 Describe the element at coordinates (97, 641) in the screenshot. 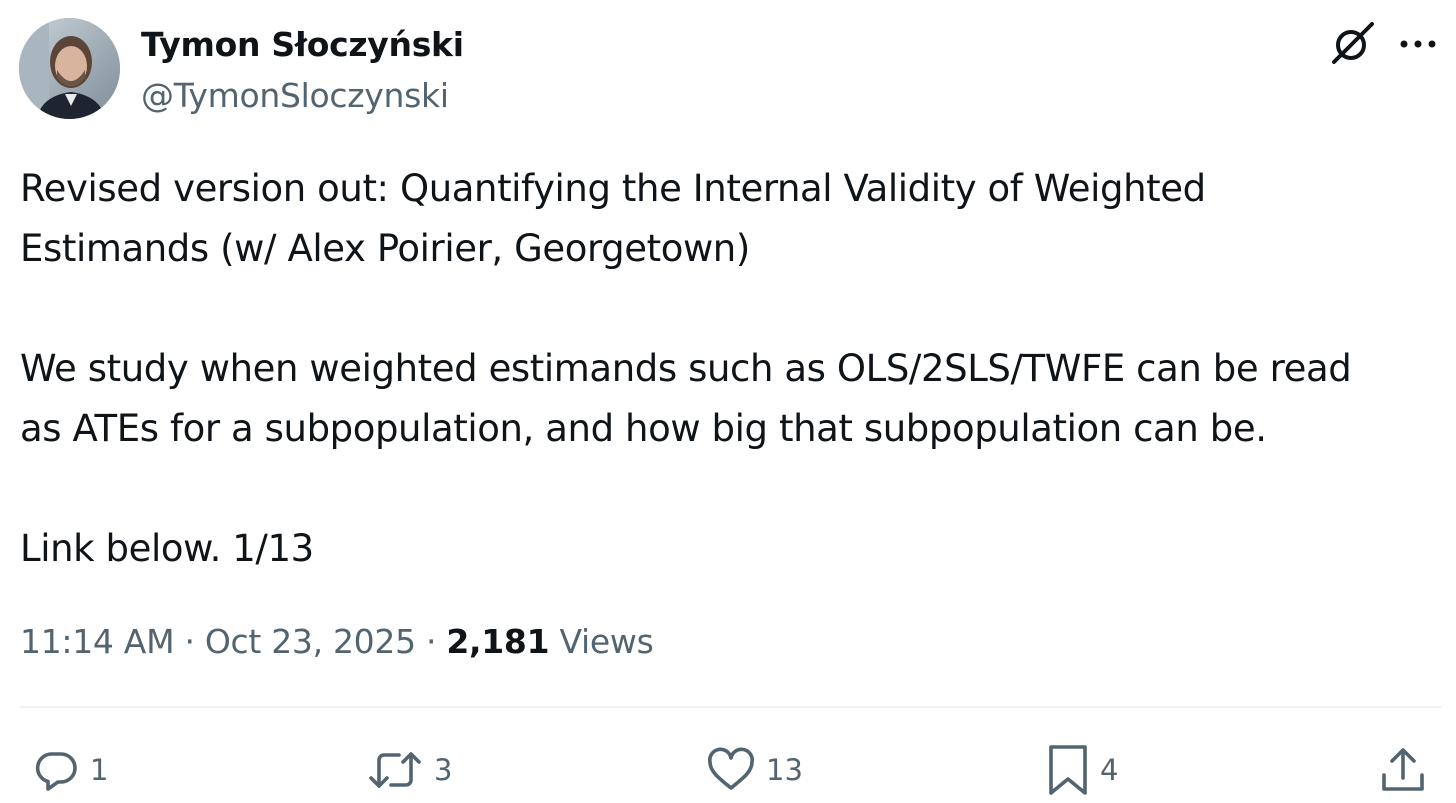

I see `tweet-time: 11:14 AM` at that location.